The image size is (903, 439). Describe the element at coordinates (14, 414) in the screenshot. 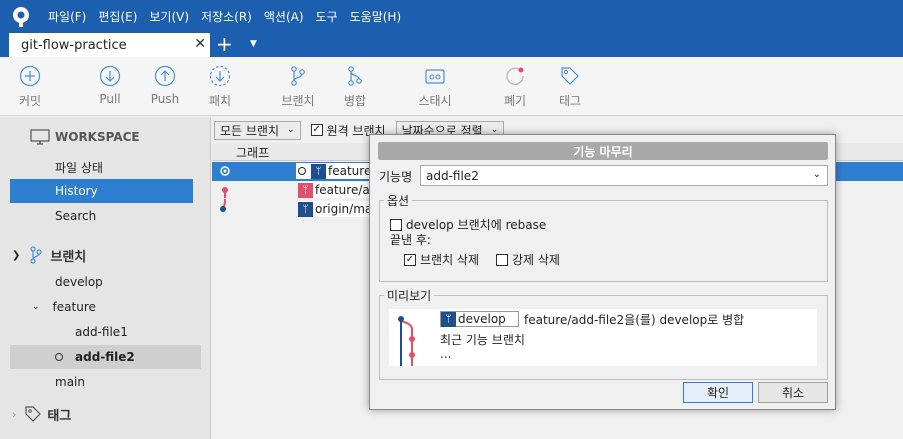

I see `chevron-right-icon: ›` at that location.